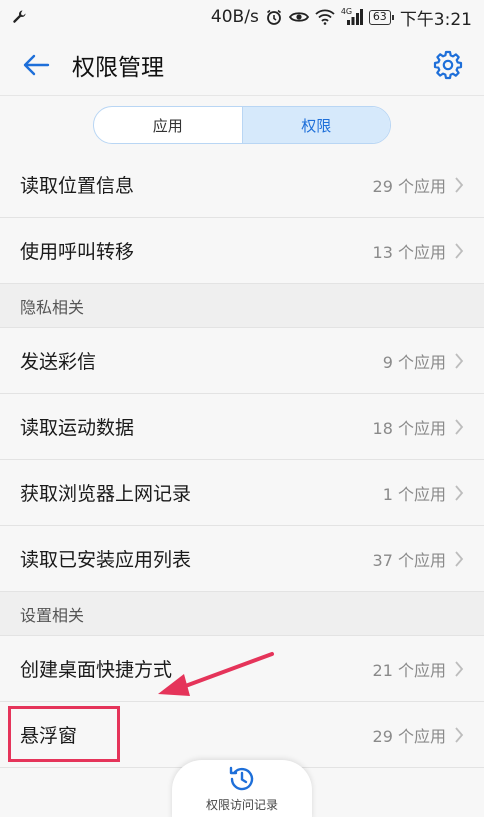 The height and width of the screenshot is (817, 484). I want to click on clock: 下午3:21, so click(435, 19).